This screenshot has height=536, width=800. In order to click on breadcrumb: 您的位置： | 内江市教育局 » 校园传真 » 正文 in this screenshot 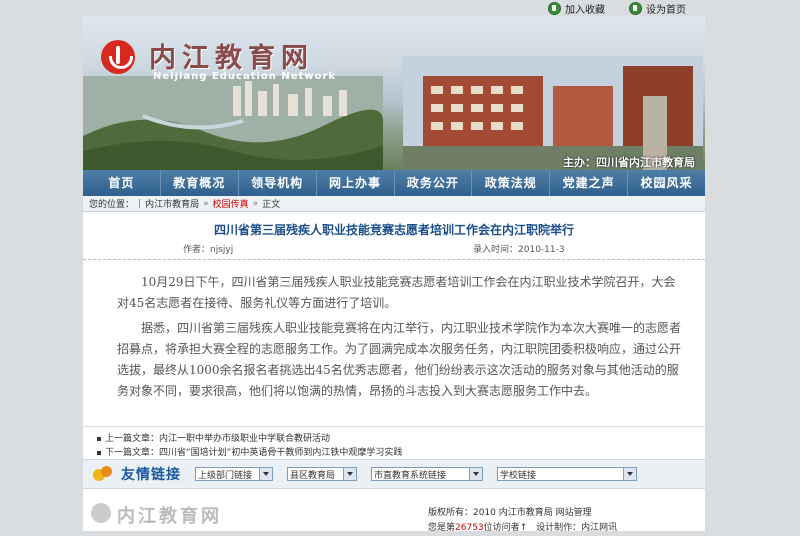, I will do `click(394, 204)`.